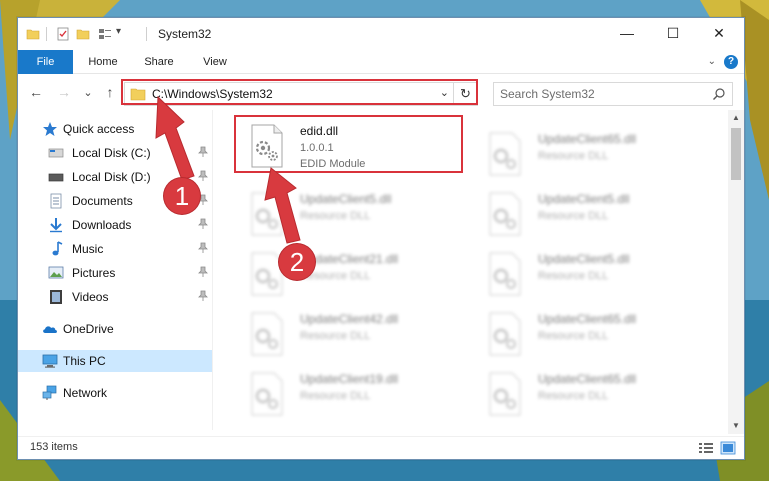  What do you see at coordinates (50, 329) in the screenshot?
I see `onedrive-icon` at bounding box center [50, 329].